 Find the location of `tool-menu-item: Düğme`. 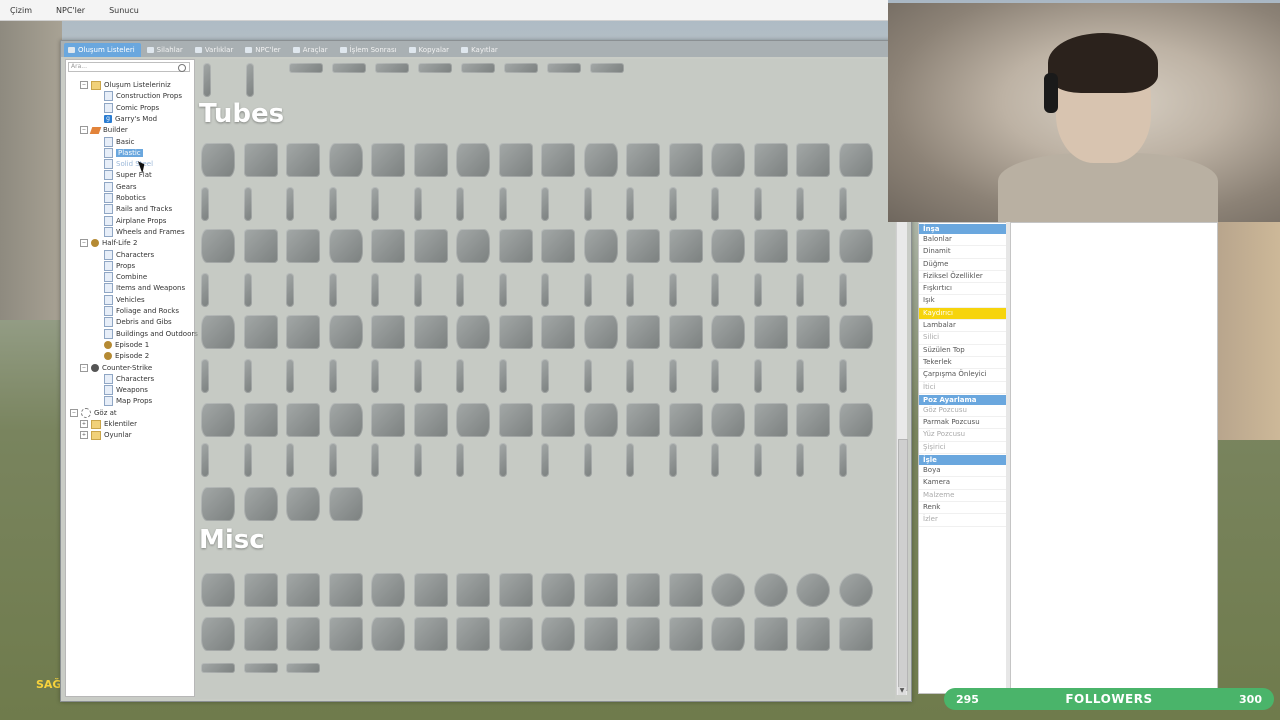

tool-menu-item: Düğme is located at coordinates (963, 265).